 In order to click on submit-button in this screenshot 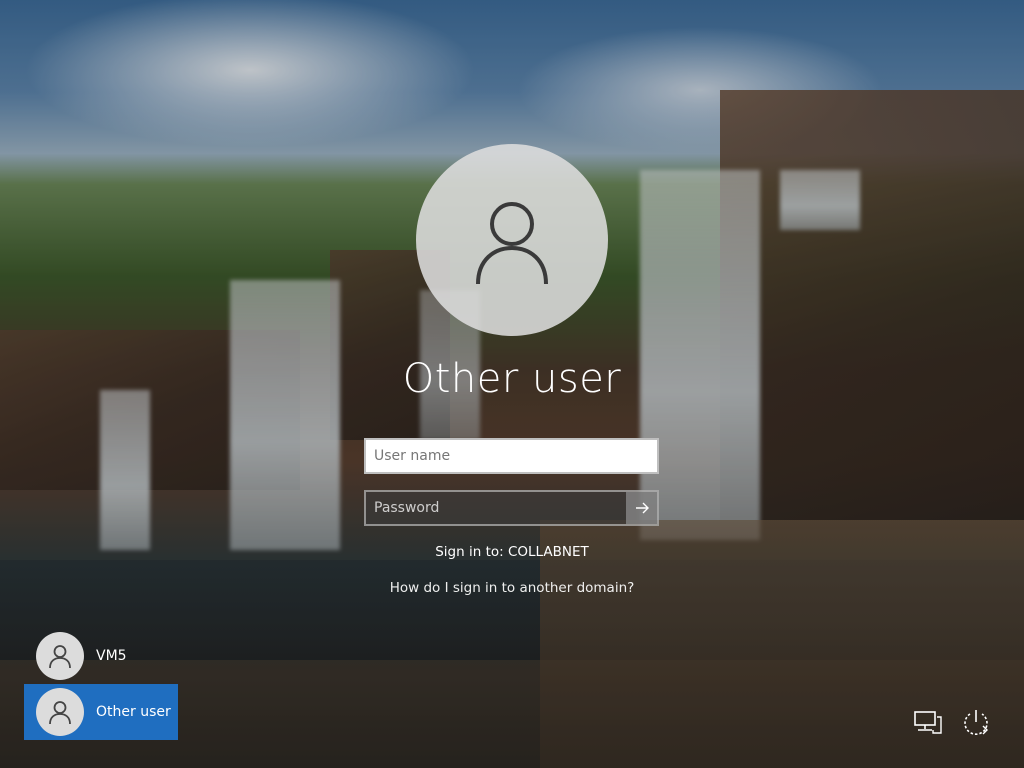, I will do `click(641, 508)`.